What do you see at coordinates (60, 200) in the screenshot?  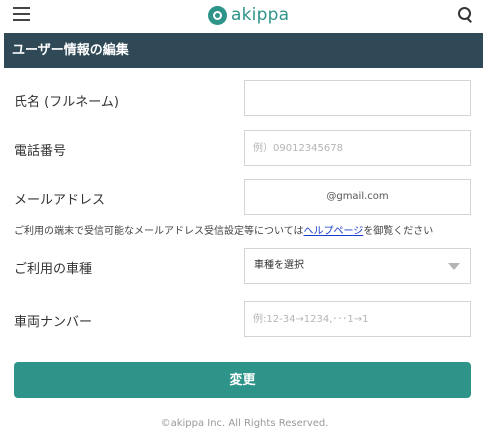 I see `email-label: メールアドレス` at bounding box center [60, 200].